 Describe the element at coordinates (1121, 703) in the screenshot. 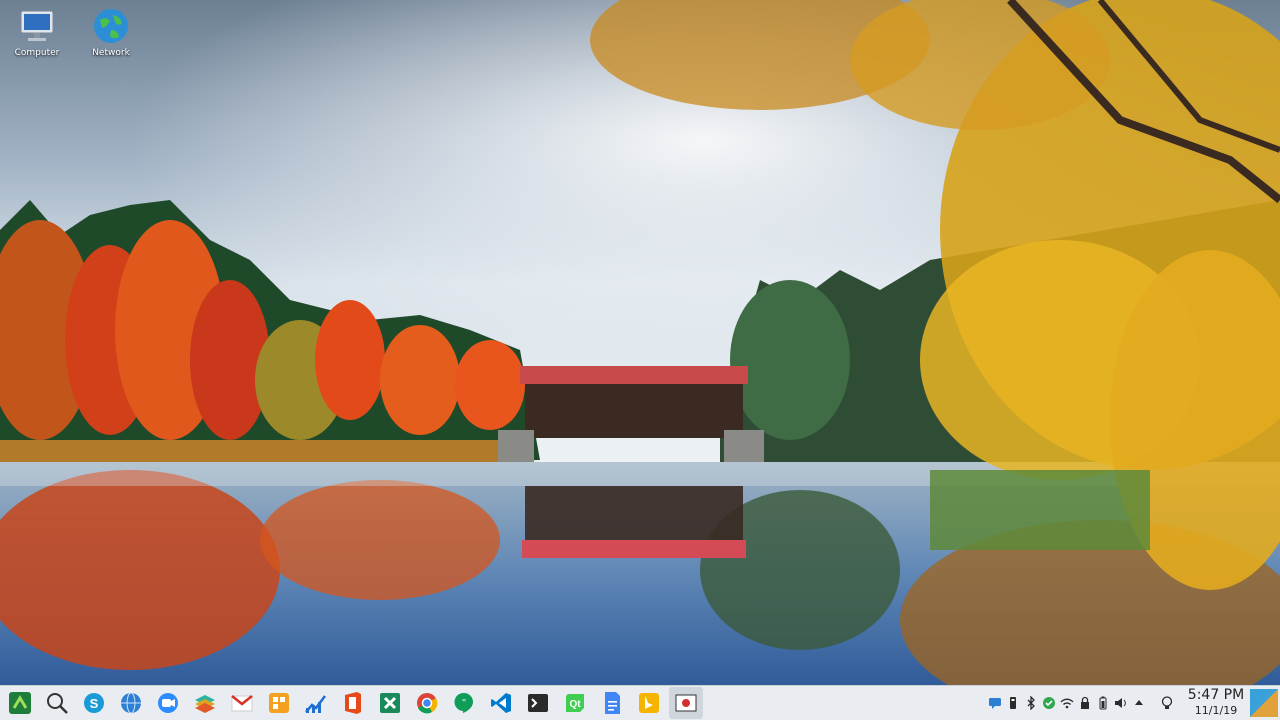

I see `volume-icon` at that location.